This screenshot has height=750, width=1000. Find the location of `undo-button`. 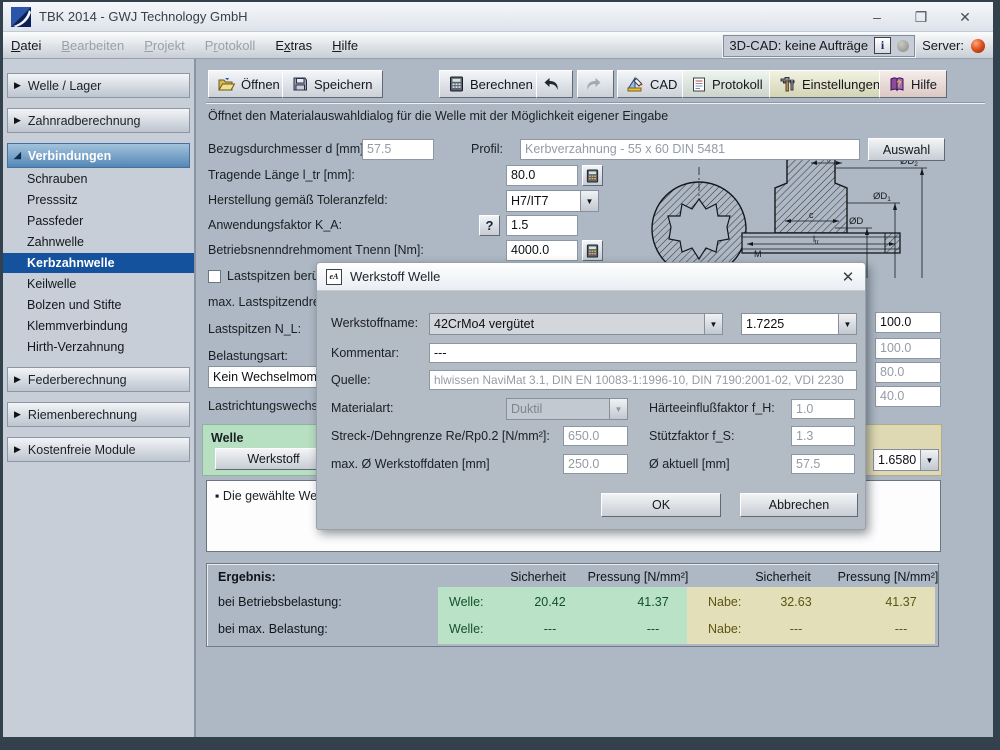

undo-button is located at coordinates (554, 84).